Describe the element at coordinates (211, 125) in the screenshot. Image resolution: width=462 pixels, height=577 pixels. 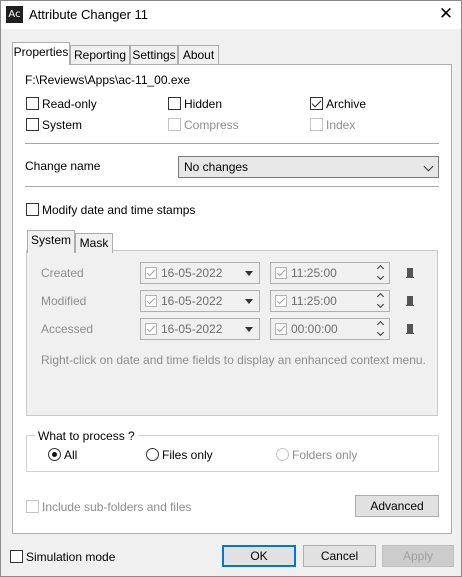
I see `compress-label: Compress` at that location.